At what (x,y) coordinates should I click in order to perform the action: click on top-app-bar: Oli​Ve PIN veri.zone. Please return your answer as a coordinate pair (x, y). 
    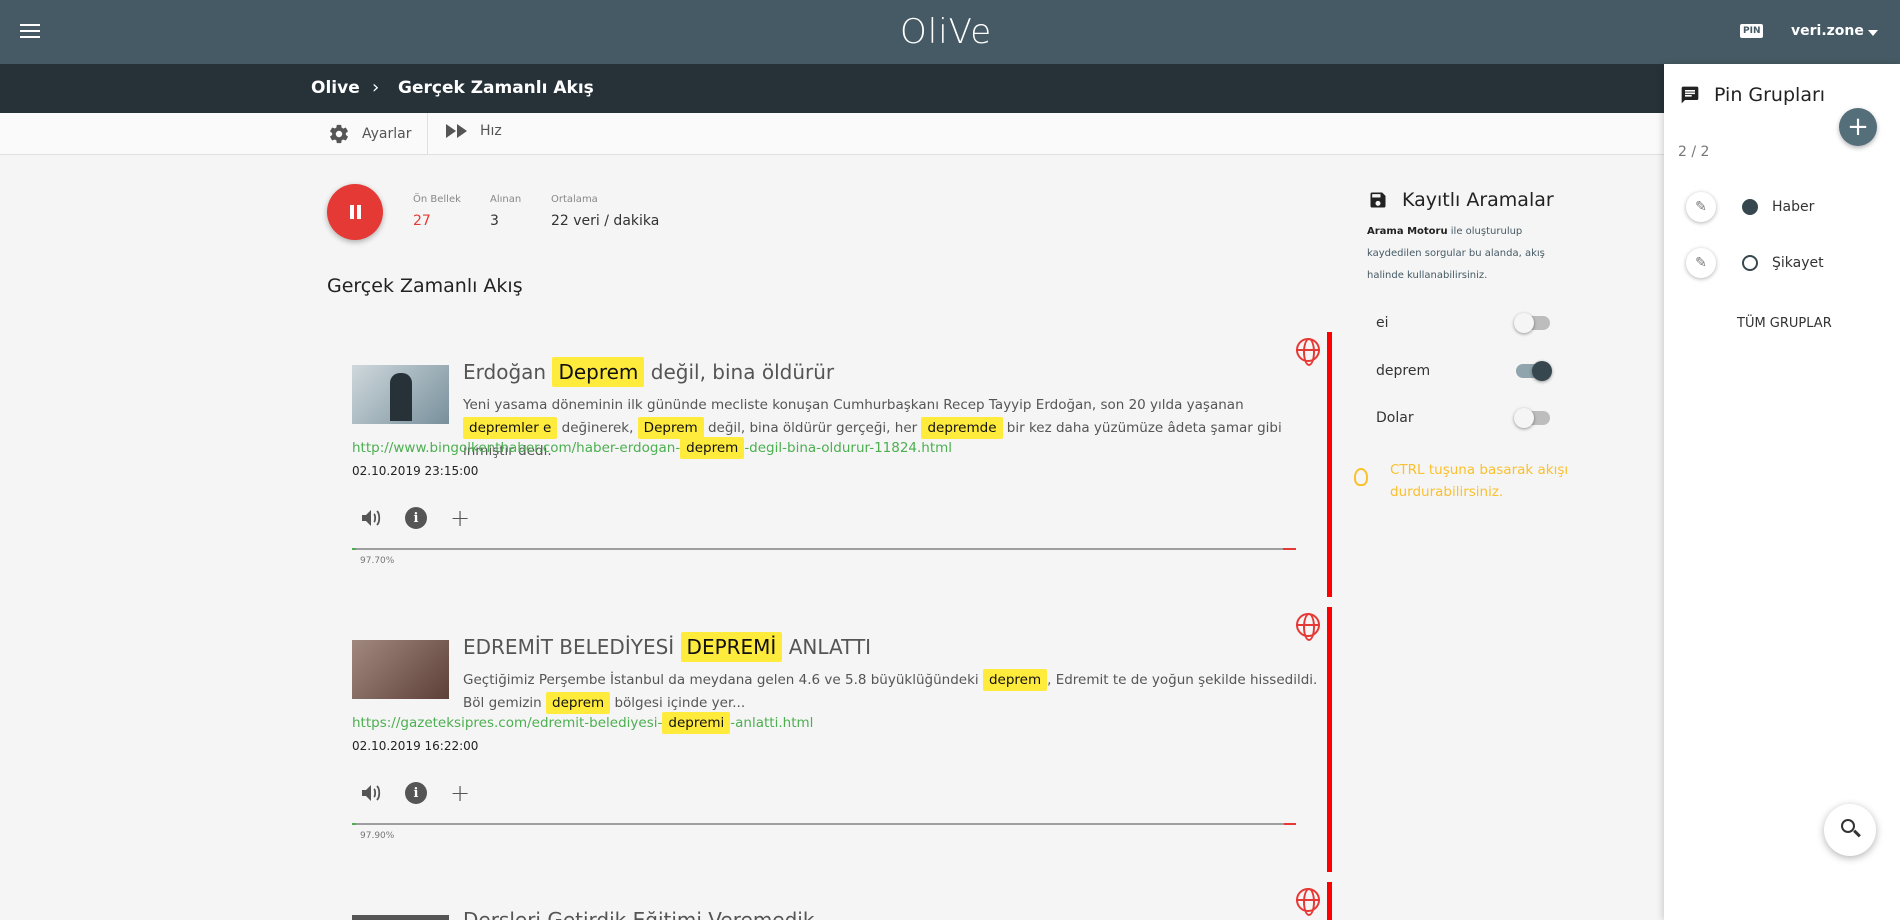
    Looking at the image, I should click on (950, 32).